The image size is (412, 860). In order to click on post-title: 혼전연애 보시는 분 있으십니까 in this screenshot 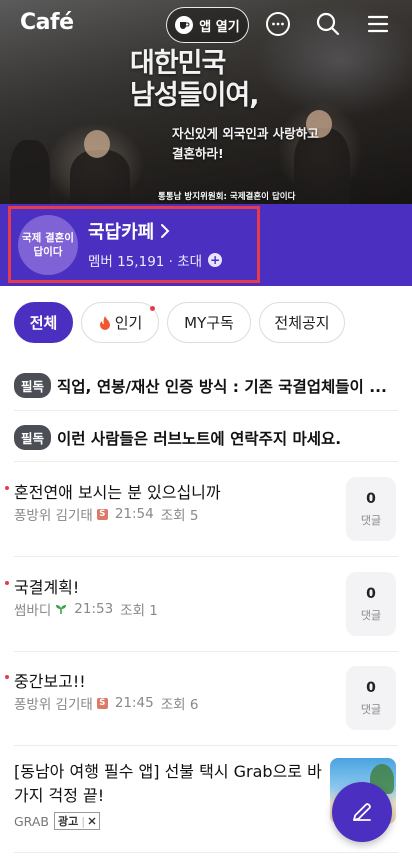, I will do `click(113, 491)`.